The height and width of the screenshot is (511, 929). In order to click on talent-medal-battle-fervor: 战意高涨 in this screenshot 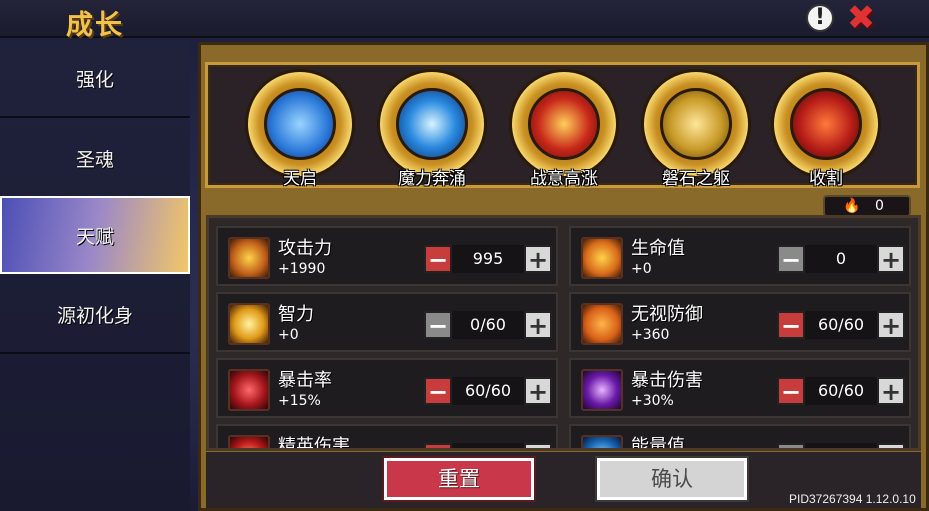, I will do `click(564, 128)`.